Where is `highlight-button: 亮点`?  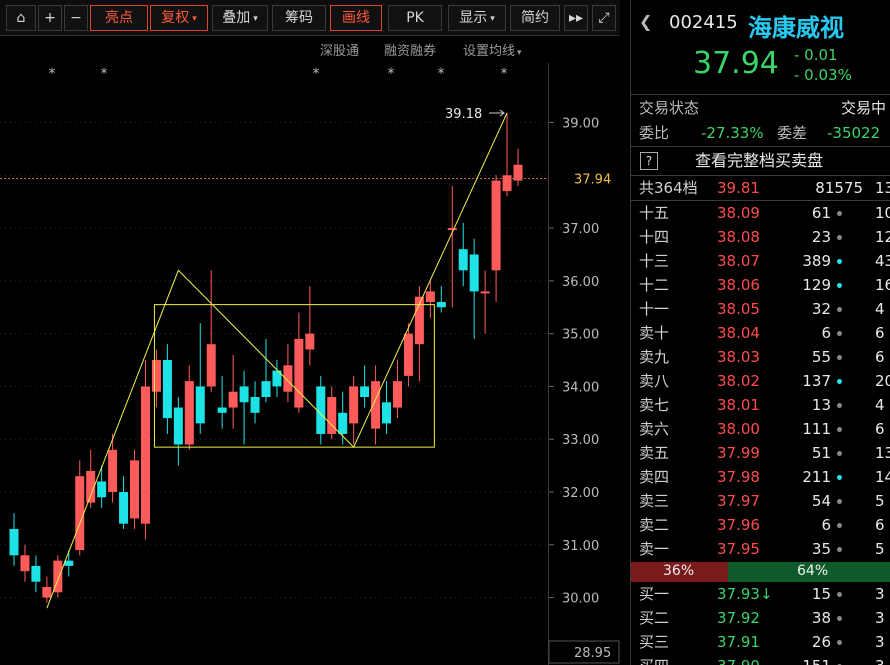
highlight-button: 亮点 is located at coordinates (119, 18).